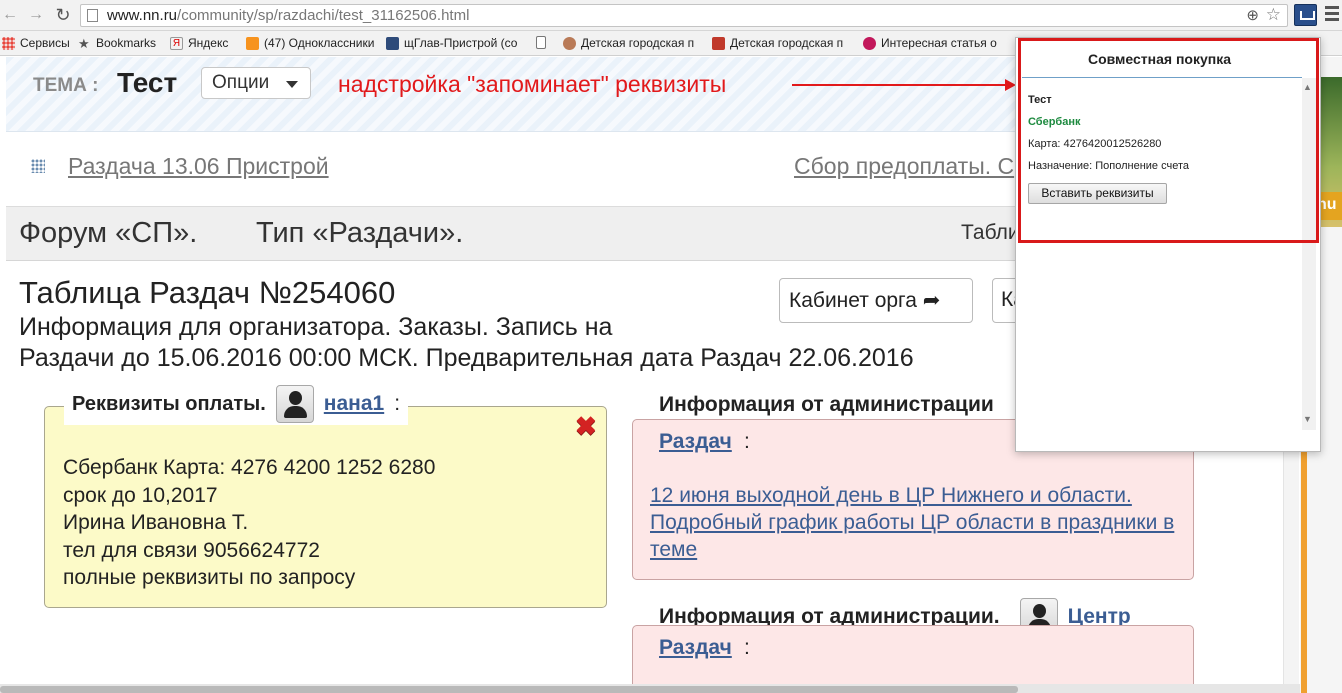 The width and height of the screenshot is (1342, 693). Describe the element at coordinates (718, 43) in the screenshot. I see `deer-icon` at that location.